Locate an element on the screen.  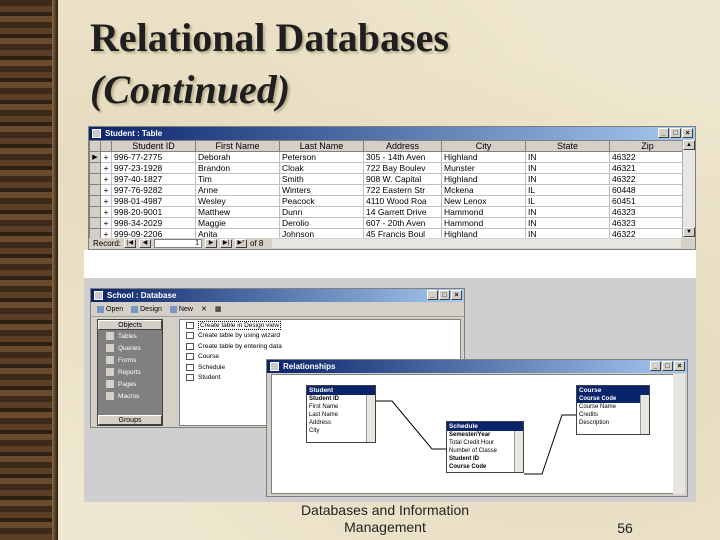
object-forms: Forms is located at coordinates (130, 360).